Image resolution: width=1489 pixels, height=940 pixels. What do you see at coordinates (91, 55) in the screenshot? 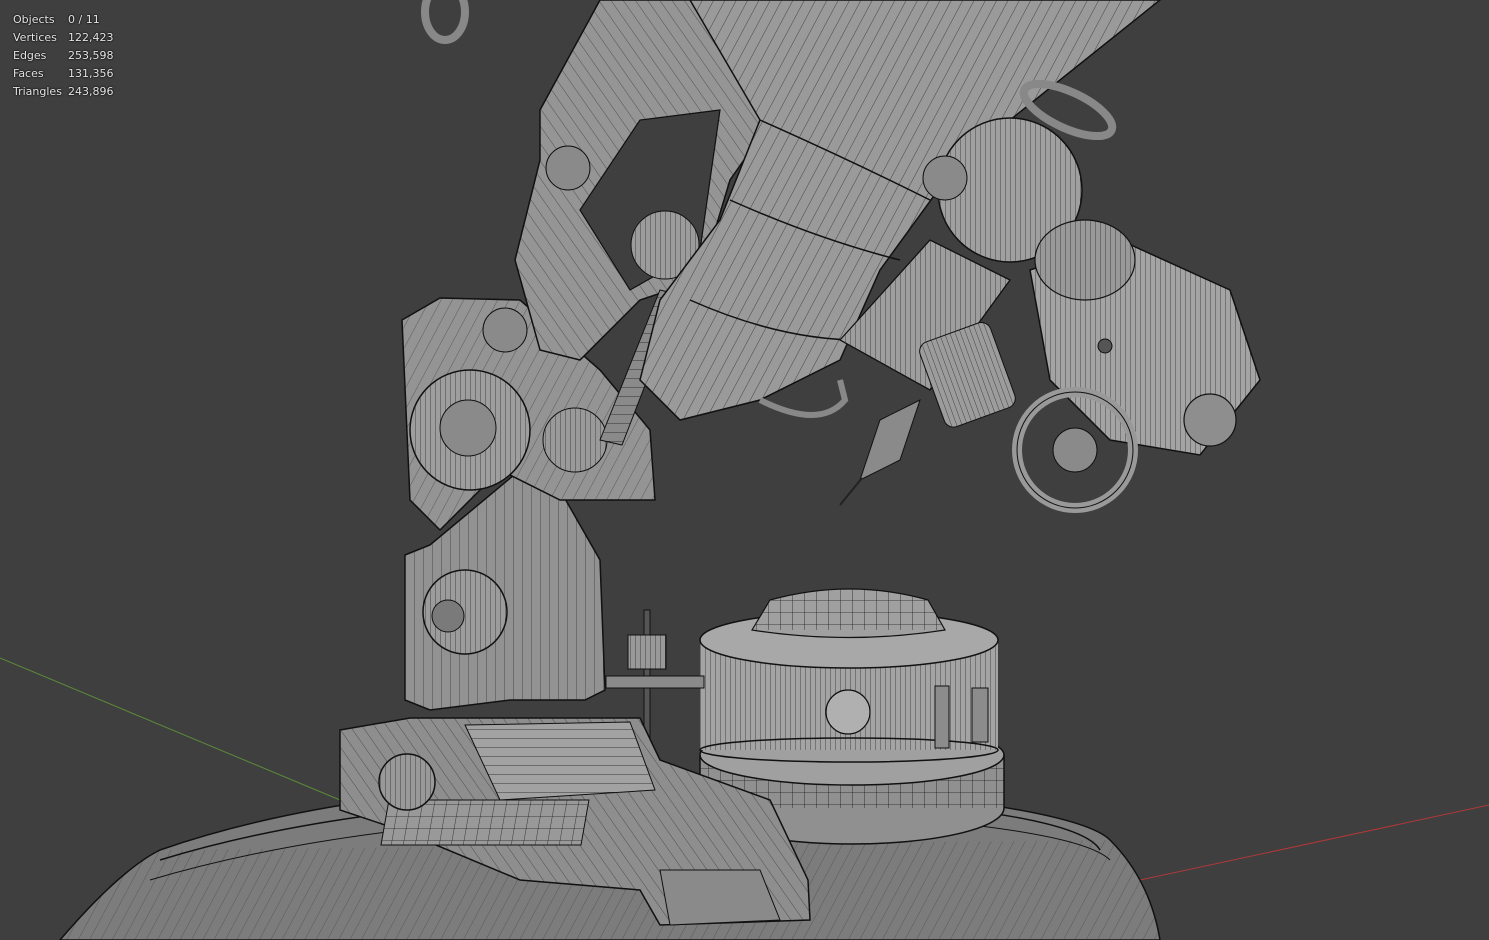
I see `stat-edges-value: 253,598` at bounding box center [91, 55].